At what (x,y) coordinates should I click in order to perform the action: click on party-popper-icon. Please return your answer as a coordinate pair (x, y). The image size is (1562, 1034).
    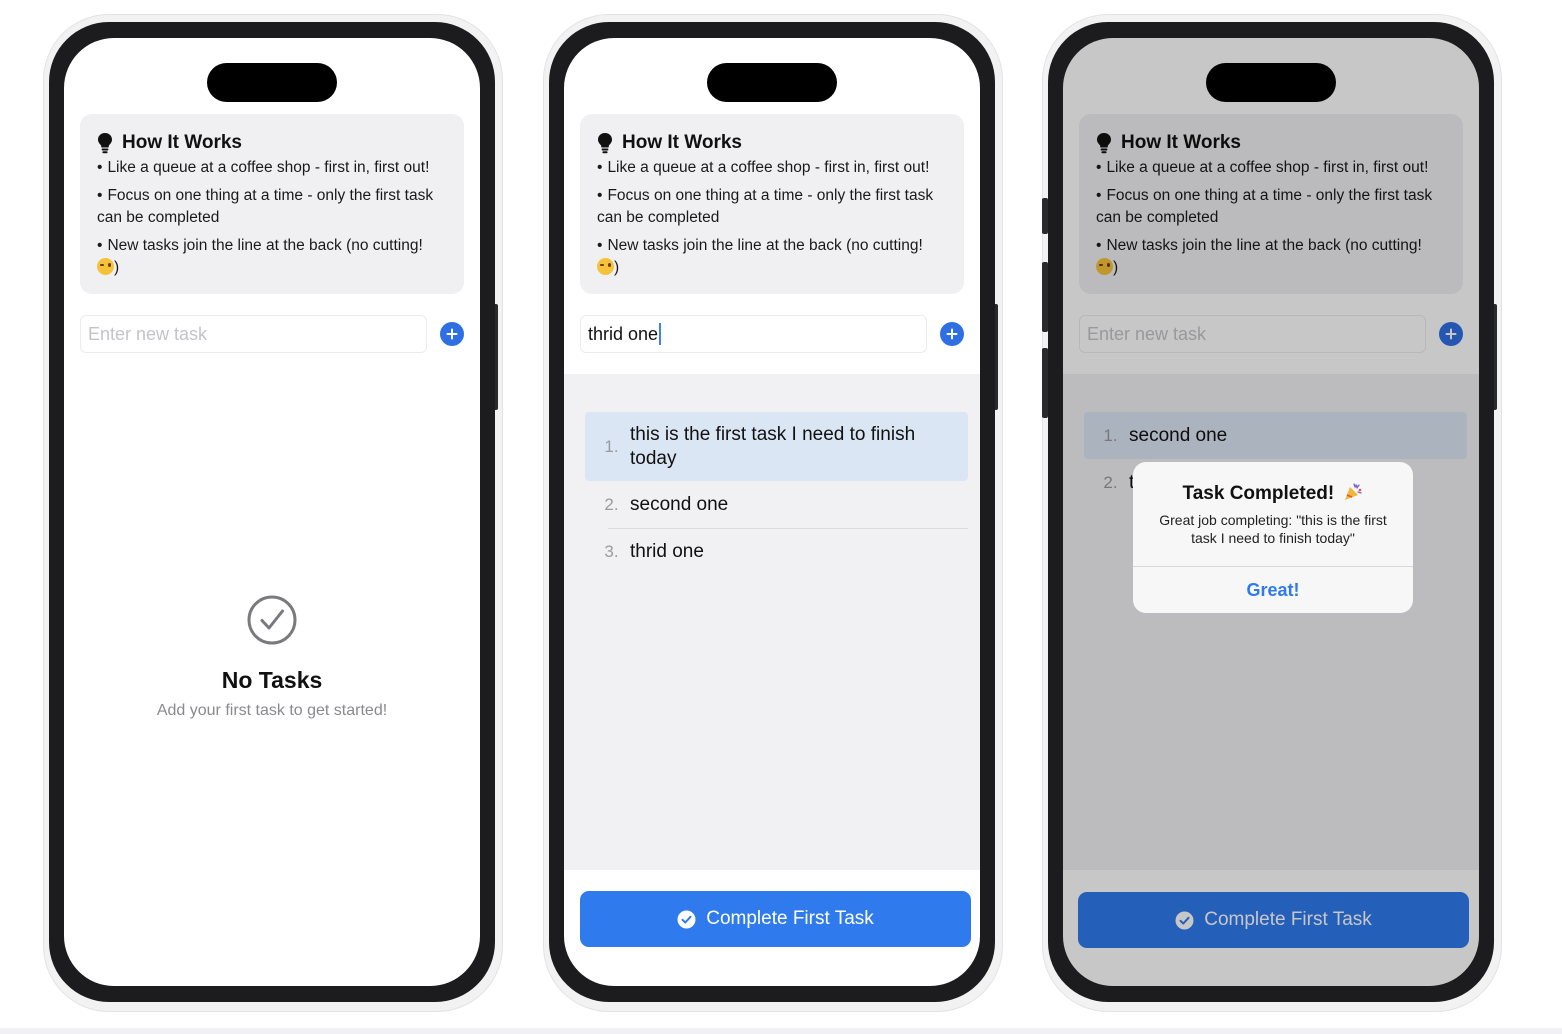
    Looking at the image, I should click on (1354, 491).